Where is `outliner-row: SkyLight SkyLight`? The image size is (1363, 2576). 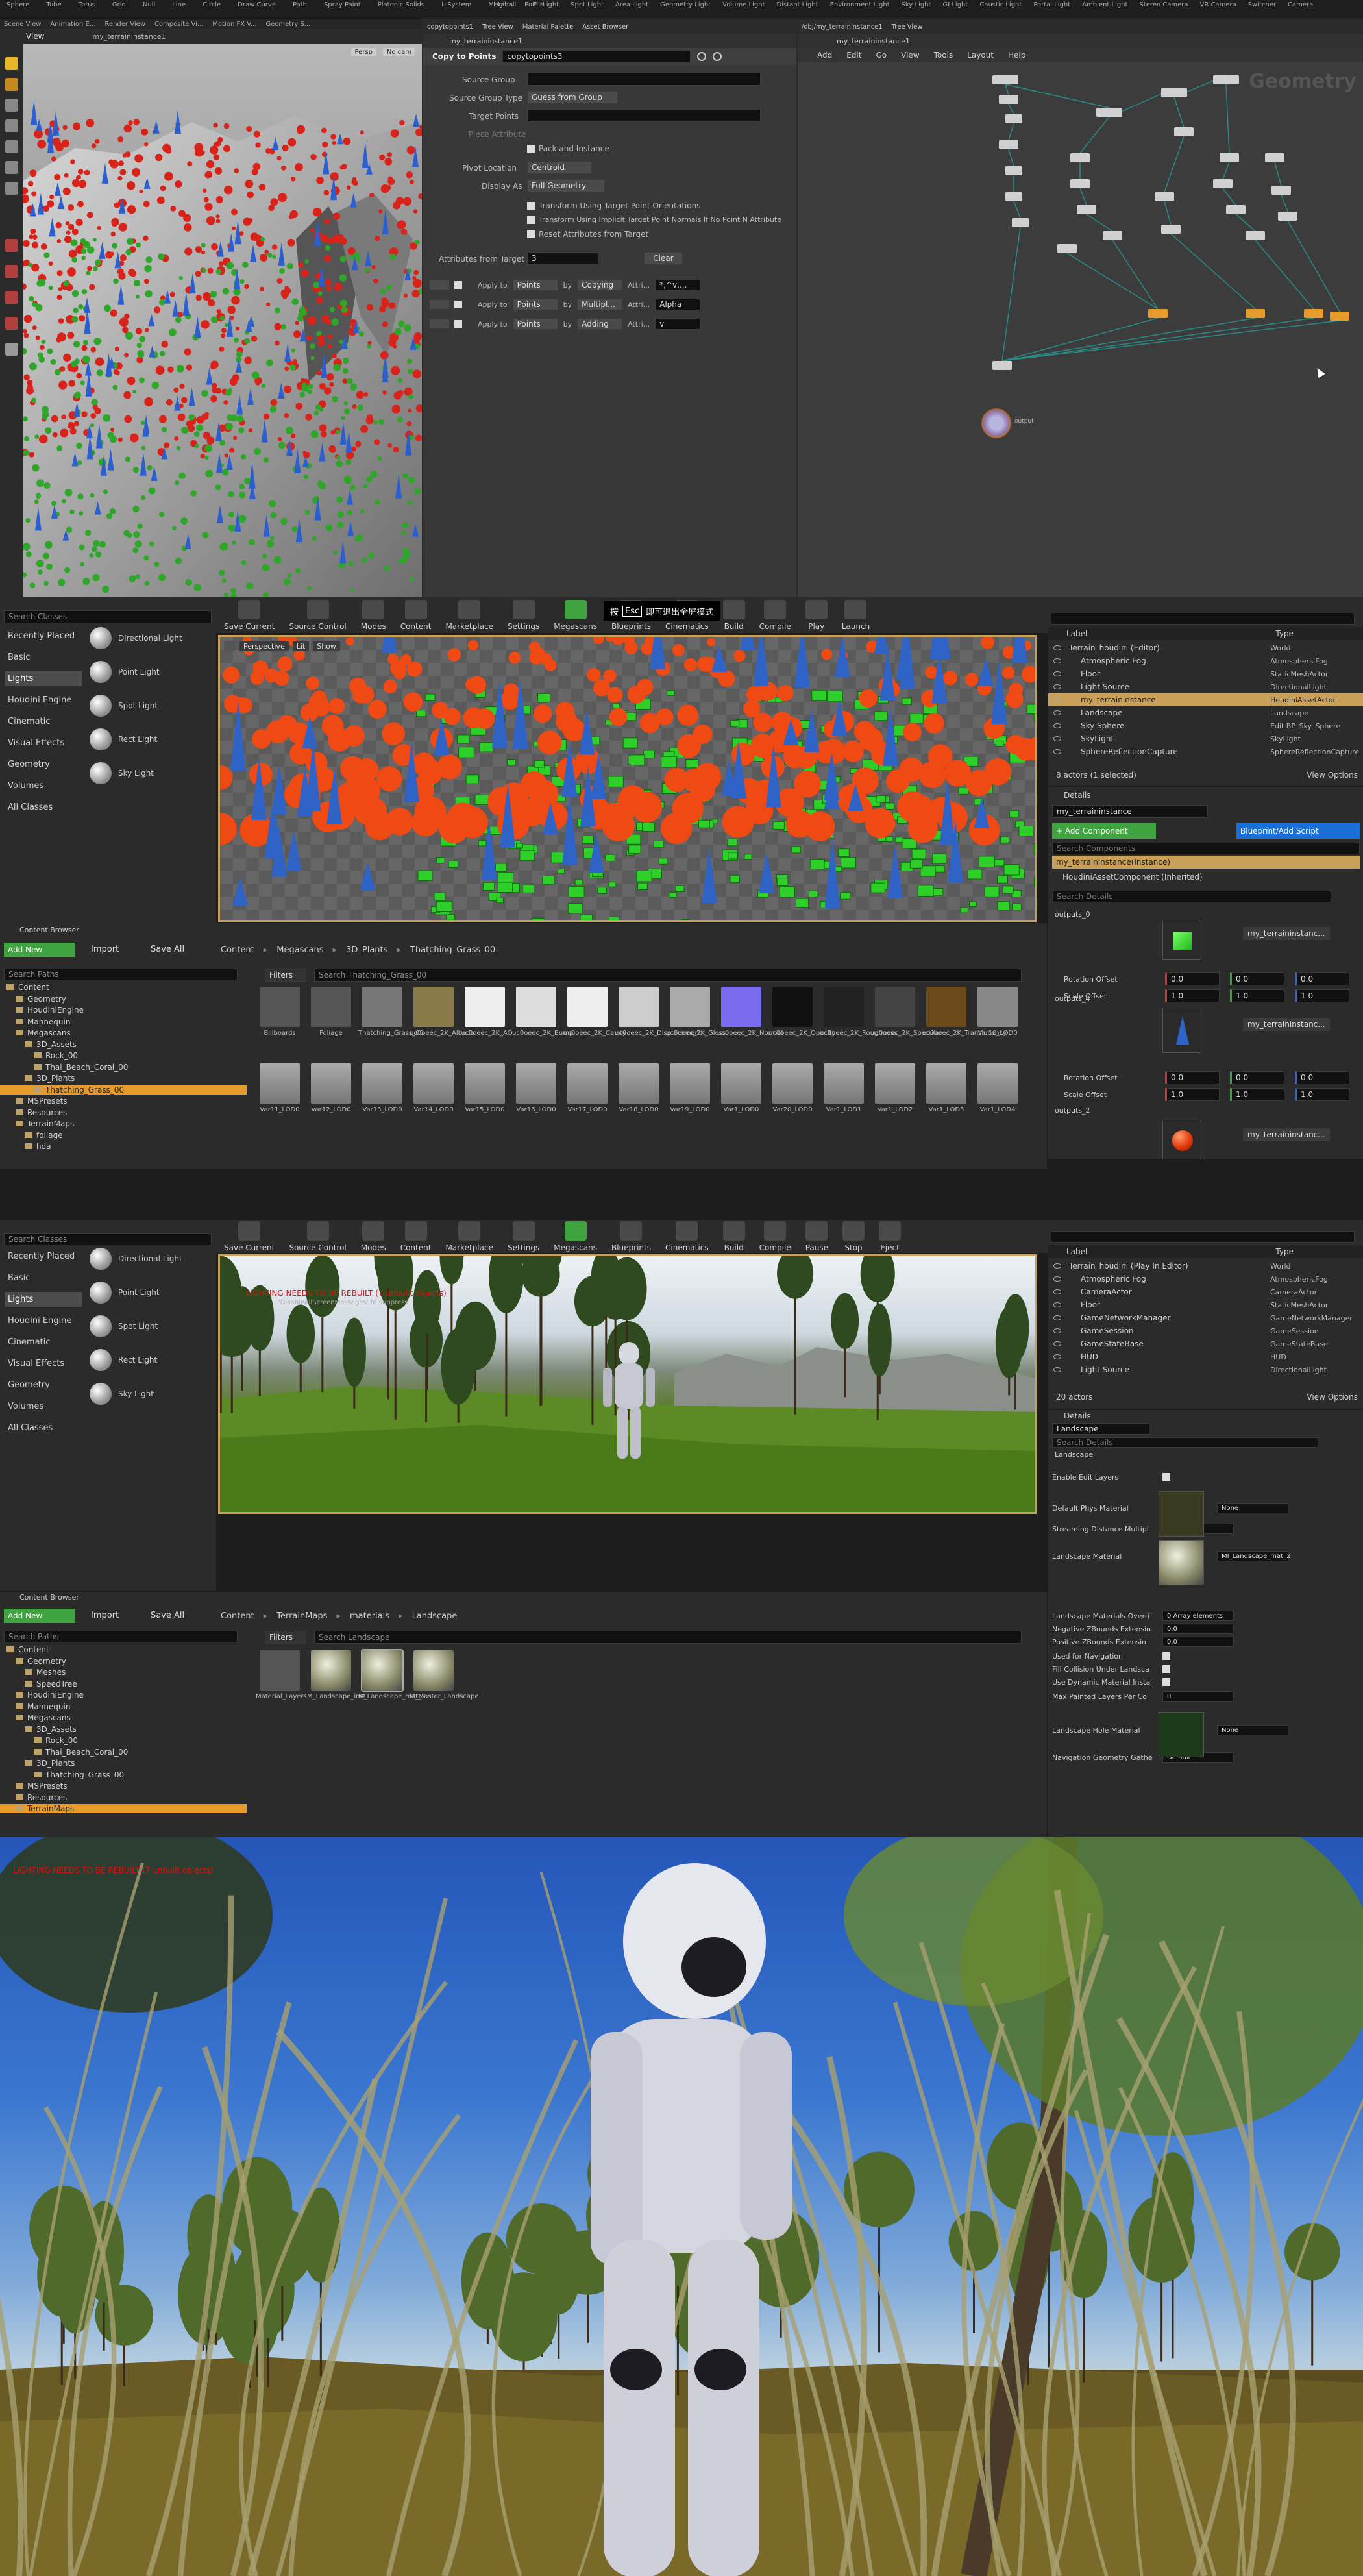 outliner-row: SkyLight SkyLight is located at coordinates (1205, 738).